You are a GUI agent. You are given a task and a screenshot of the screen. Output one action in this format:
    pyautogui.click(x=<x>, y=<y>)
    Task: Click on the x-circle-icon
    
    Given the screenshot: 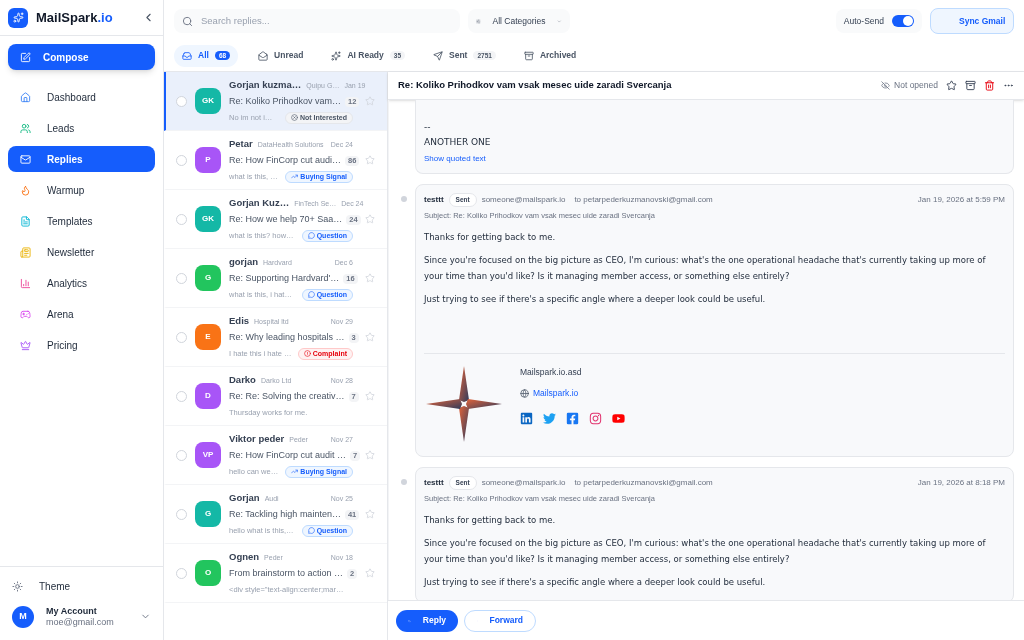 What is the action you would take?
    pyautogui.click(x=294, y=118)
    